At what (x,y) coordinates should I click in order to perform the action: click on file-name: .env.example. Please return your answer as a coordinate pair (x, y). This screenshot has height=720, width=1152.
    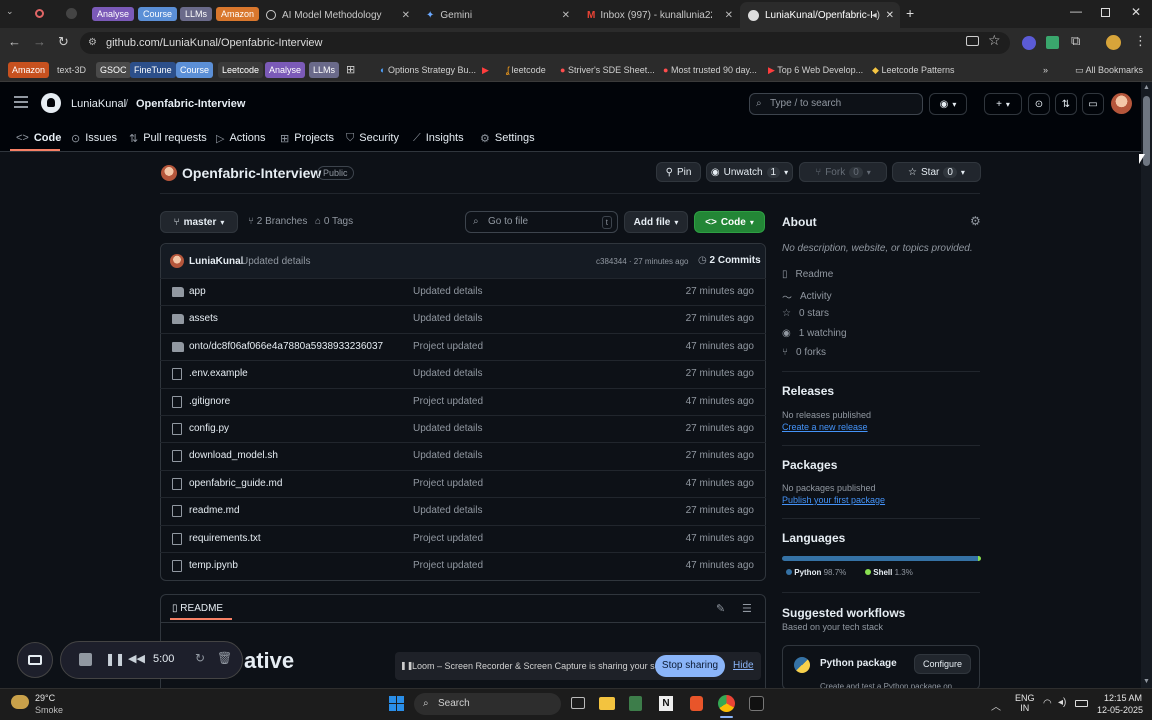
    Looking at the image, I should click on (218, 373).